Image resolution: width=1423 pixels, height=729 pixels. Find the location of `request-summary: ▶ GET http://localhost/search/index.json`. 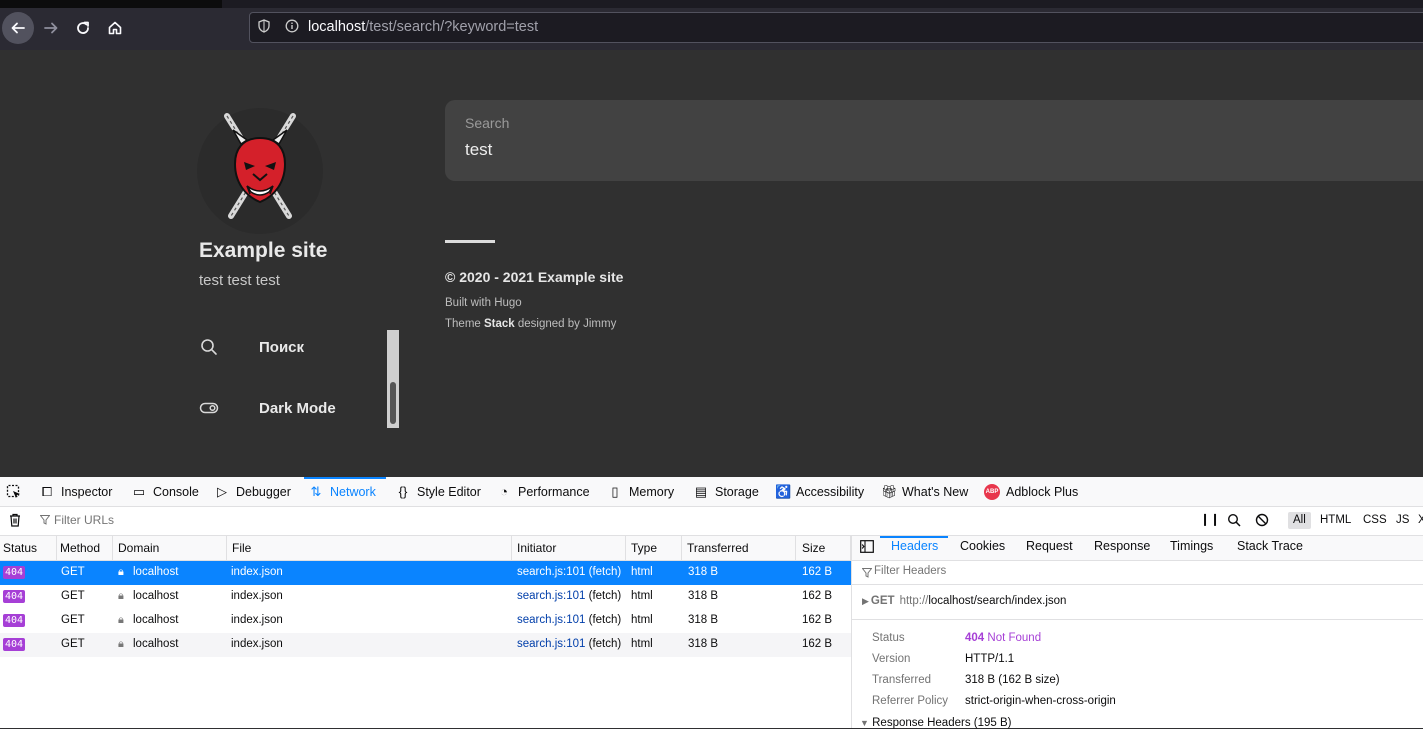

request-summary: ▶ GET http://localhost/search/index.json is located at coordinates (964, 601).